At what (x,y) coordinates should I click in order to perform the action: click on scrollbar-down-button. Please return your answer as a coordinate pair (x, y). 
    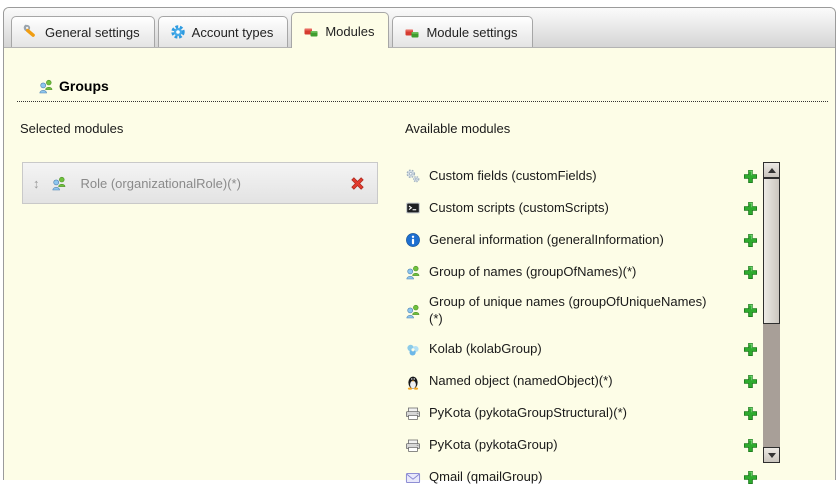
    Looking at the image, I should click on (771, 455).